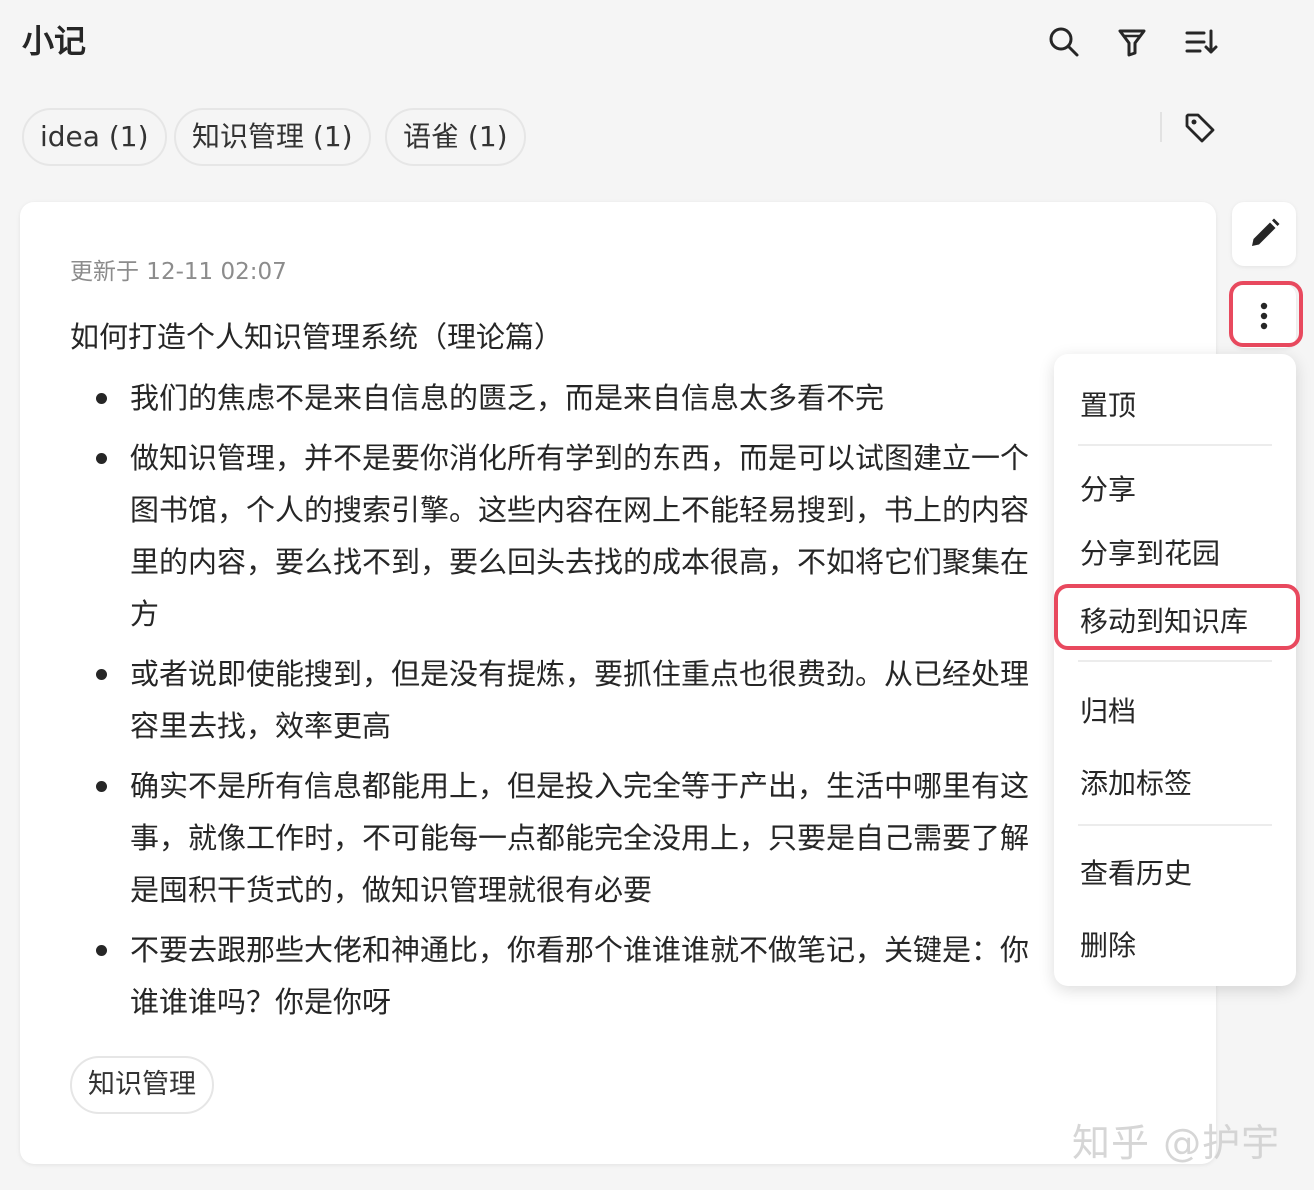 The image size is (1314, 1190). What do you see at coordinates (1108, 944) in the screenshot?
I see `menu-item-delete: 删除` at bounding box center [1108, 944].